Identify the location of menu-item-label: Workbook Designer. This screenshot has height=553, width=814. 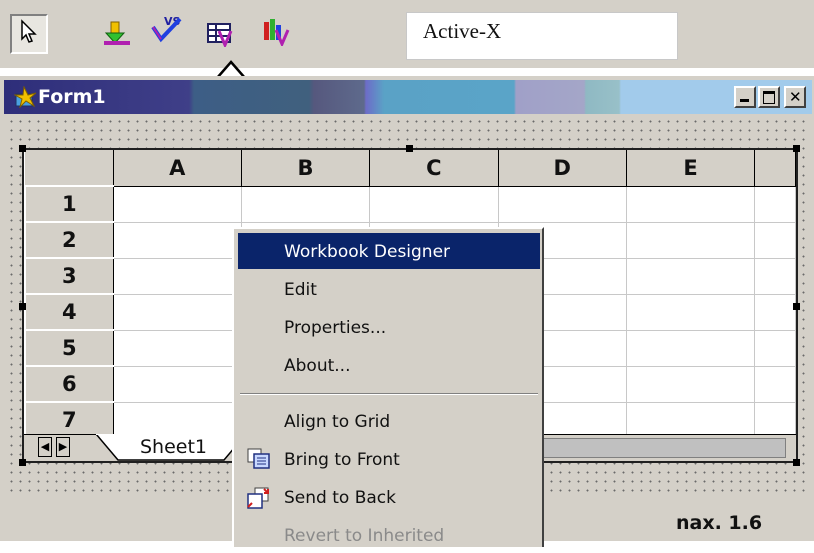
(367, 252).